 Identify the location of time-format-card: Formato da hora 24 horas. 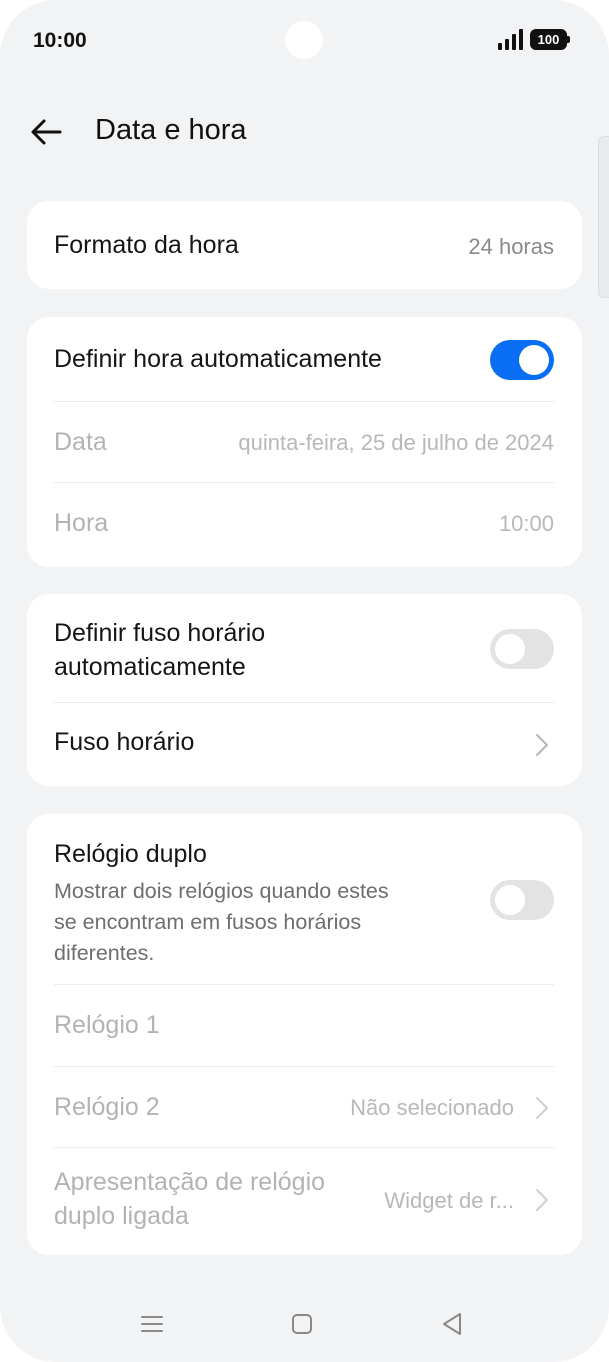
(304, 245).